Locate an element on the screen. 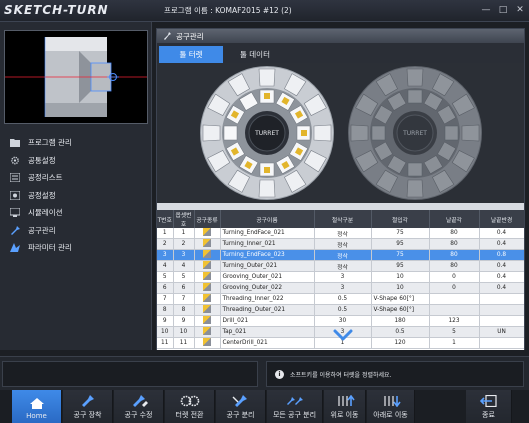 The height and width of the screenshot is (423, 529). tool-icon is located at coordinates (15, 230).